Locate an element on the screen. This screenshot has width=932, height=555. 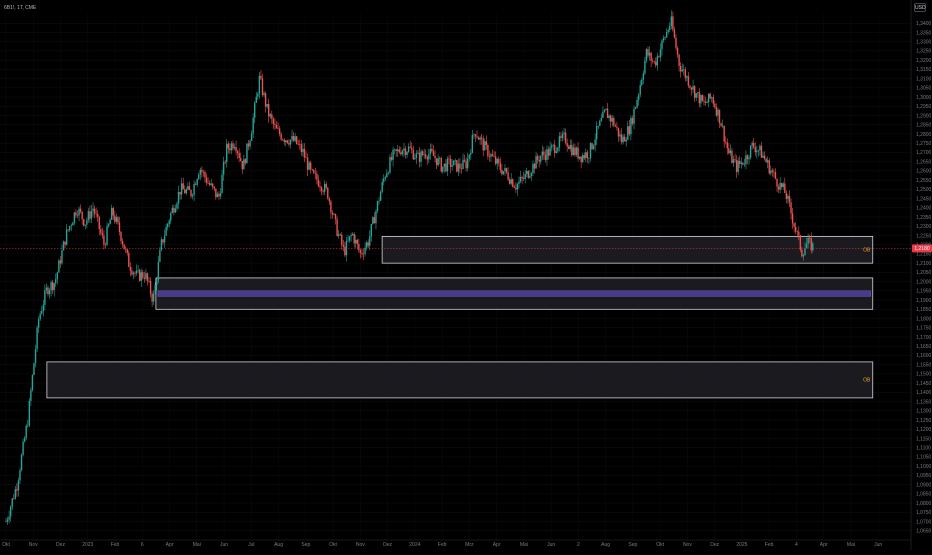
currency-button: USD is located at coordinates (920, 7).